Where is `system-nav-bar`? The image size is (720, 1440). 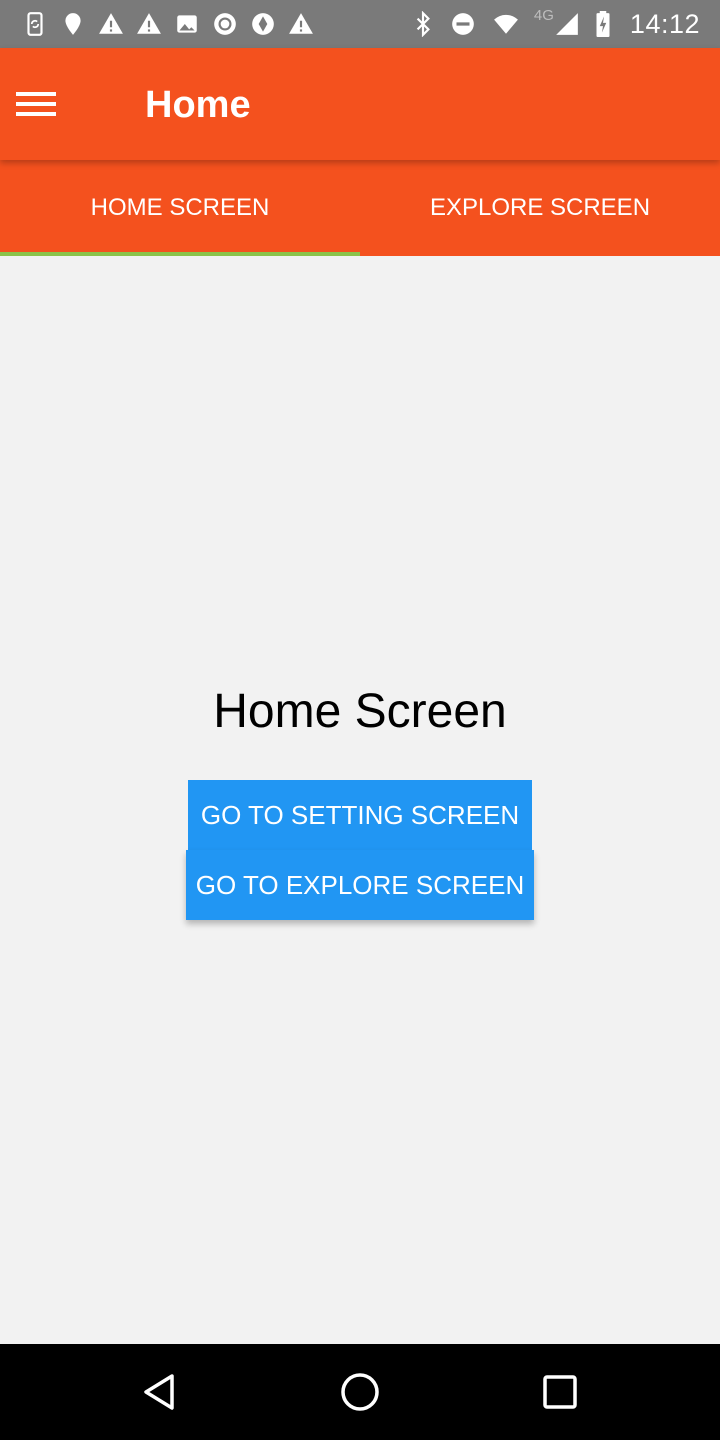
system-nav-bar is located at coordinates (360, 1392).